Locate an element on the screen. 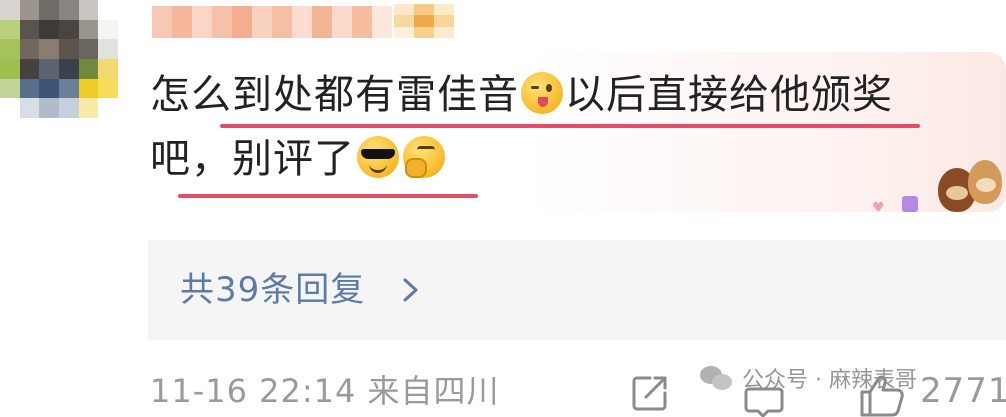  avatar is located at coordinates (59, 59).